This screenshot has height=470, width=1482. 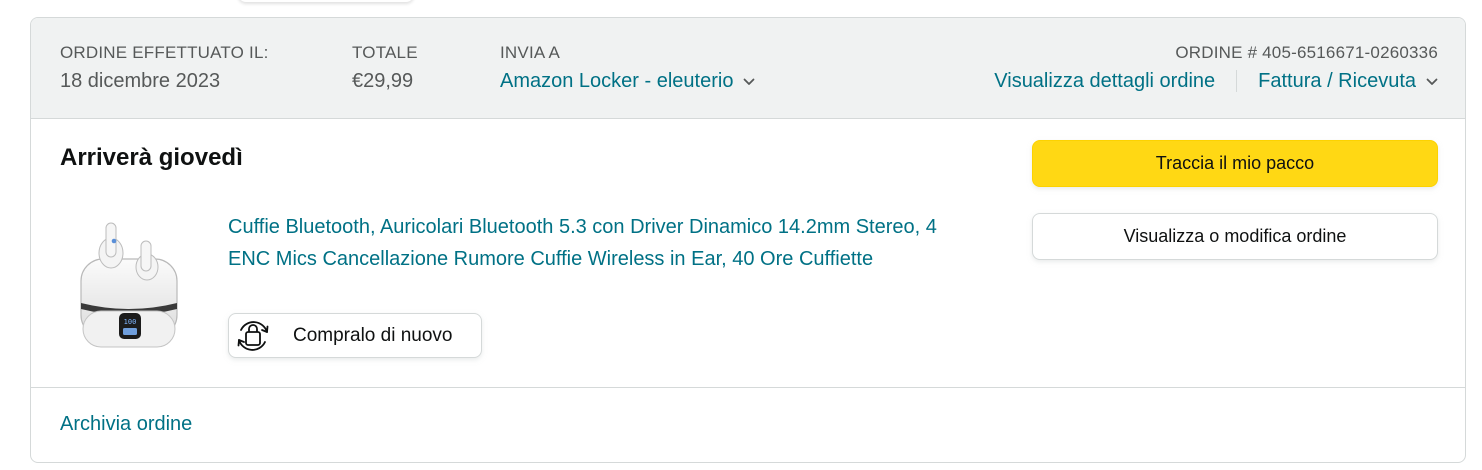 I want to click on ship-to-dropdown: Amazon Locker - eleuterio, so click(x=627, y=81).